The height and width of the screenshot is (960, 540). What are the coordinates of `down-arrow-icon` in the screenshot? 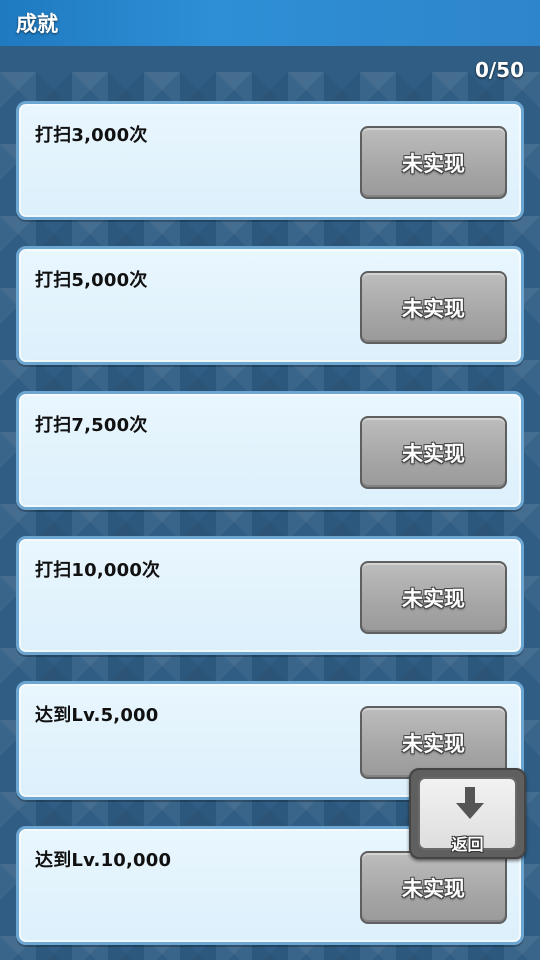 It's located at (470, 803).